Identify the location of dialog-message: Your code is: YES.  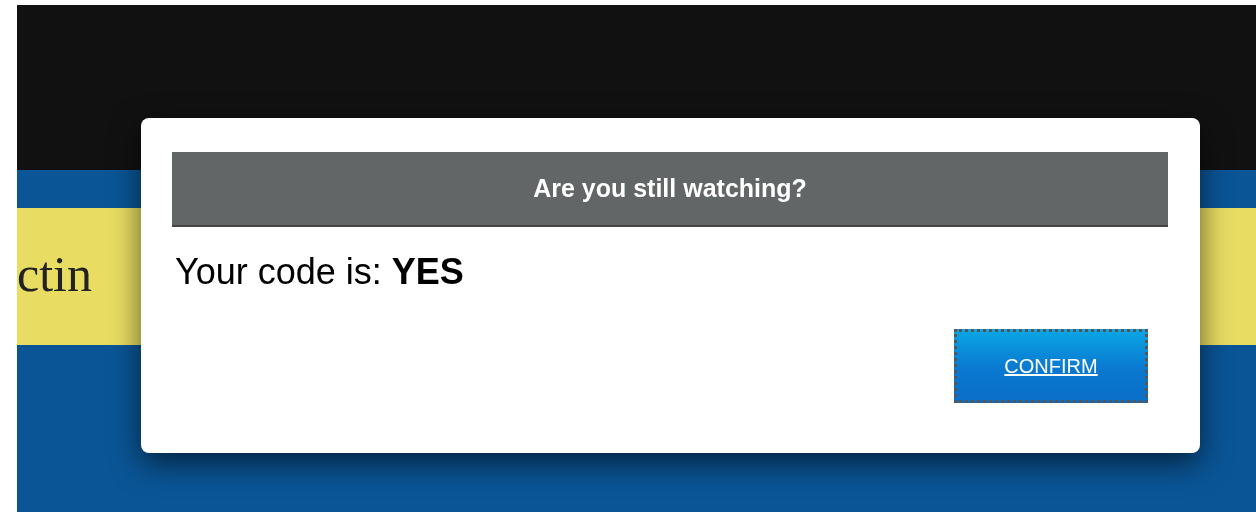
(320, 272).